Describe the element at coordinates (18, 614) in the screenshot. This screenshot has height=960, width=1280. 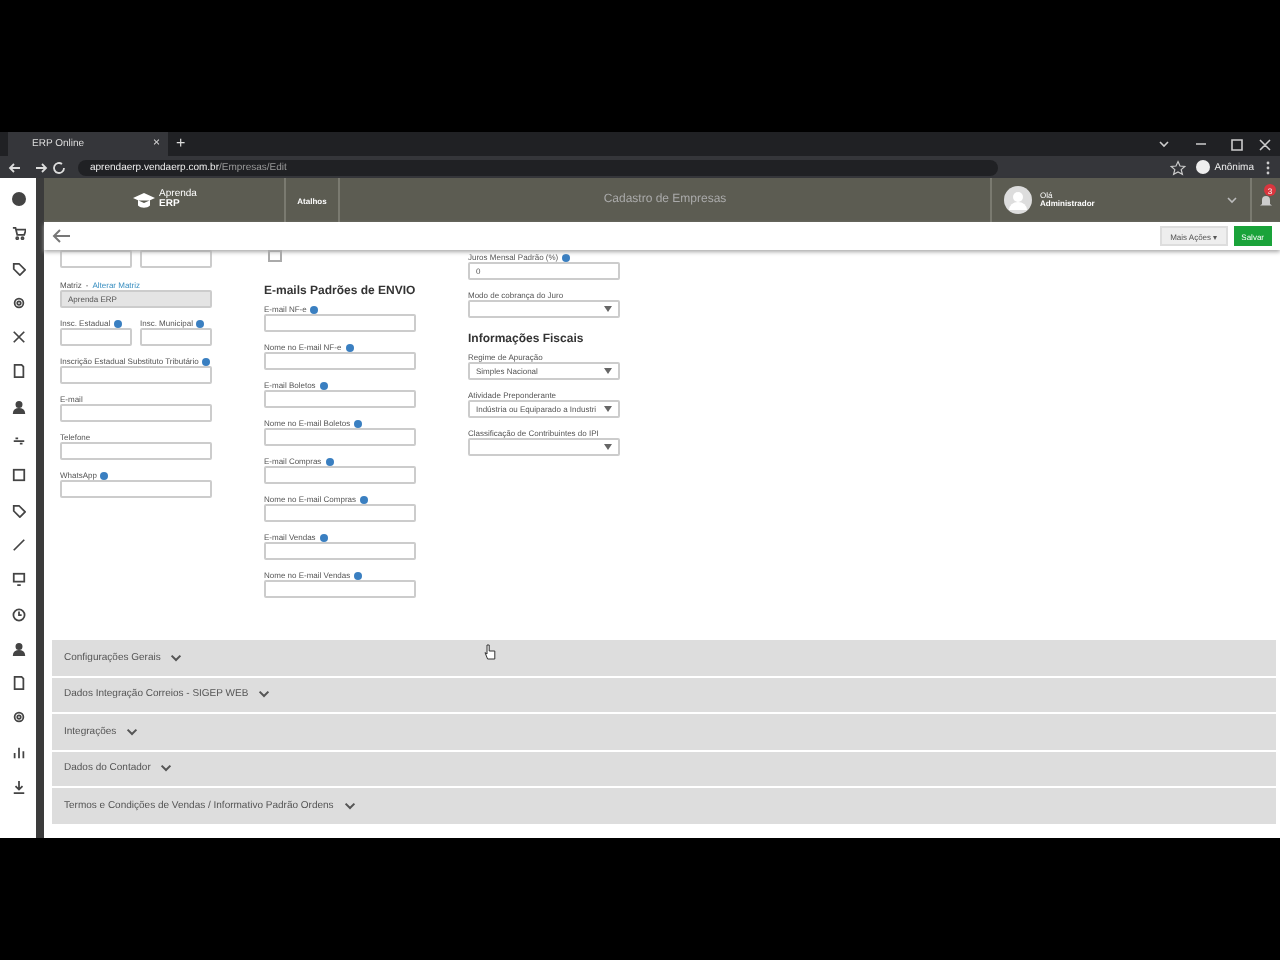
I see `clock-icon` at that location.